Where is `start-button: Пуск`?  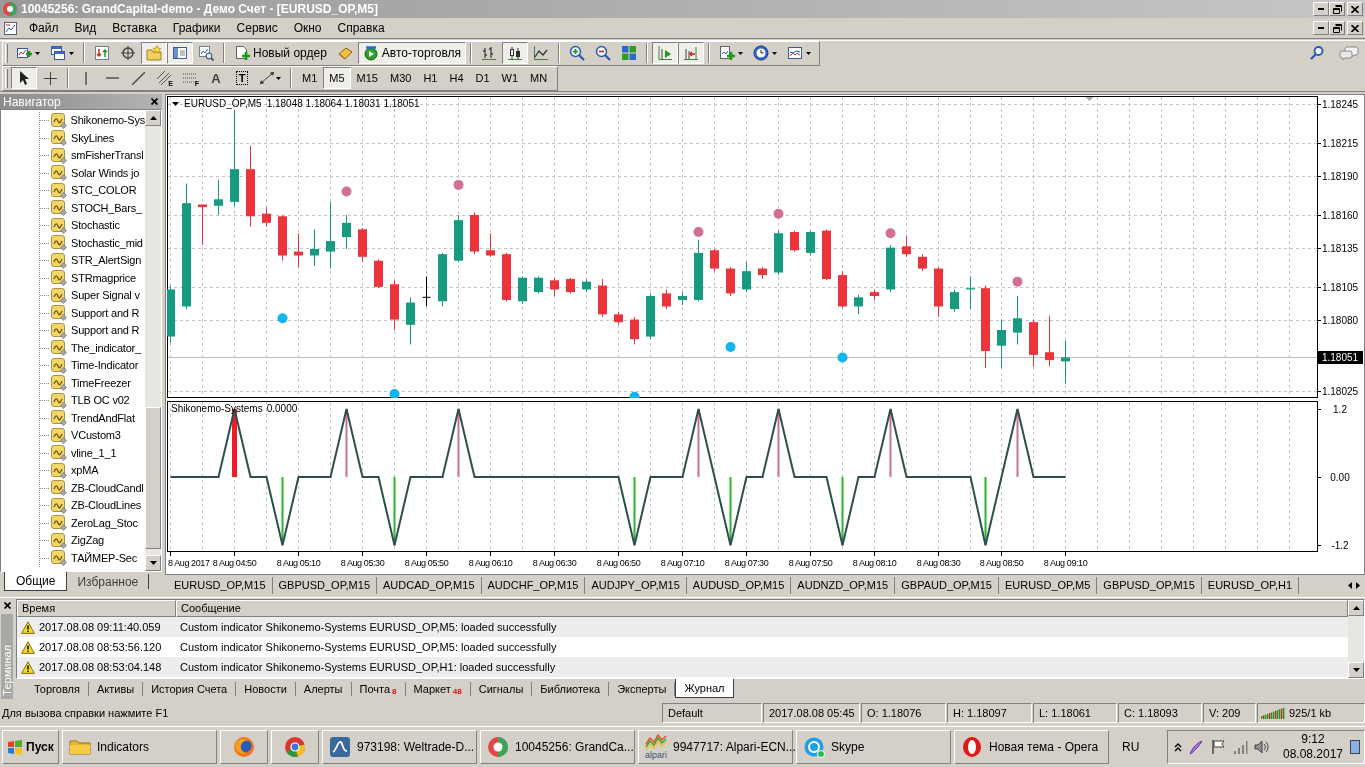
start-button: Пуск is located at coordinates (30, 747).